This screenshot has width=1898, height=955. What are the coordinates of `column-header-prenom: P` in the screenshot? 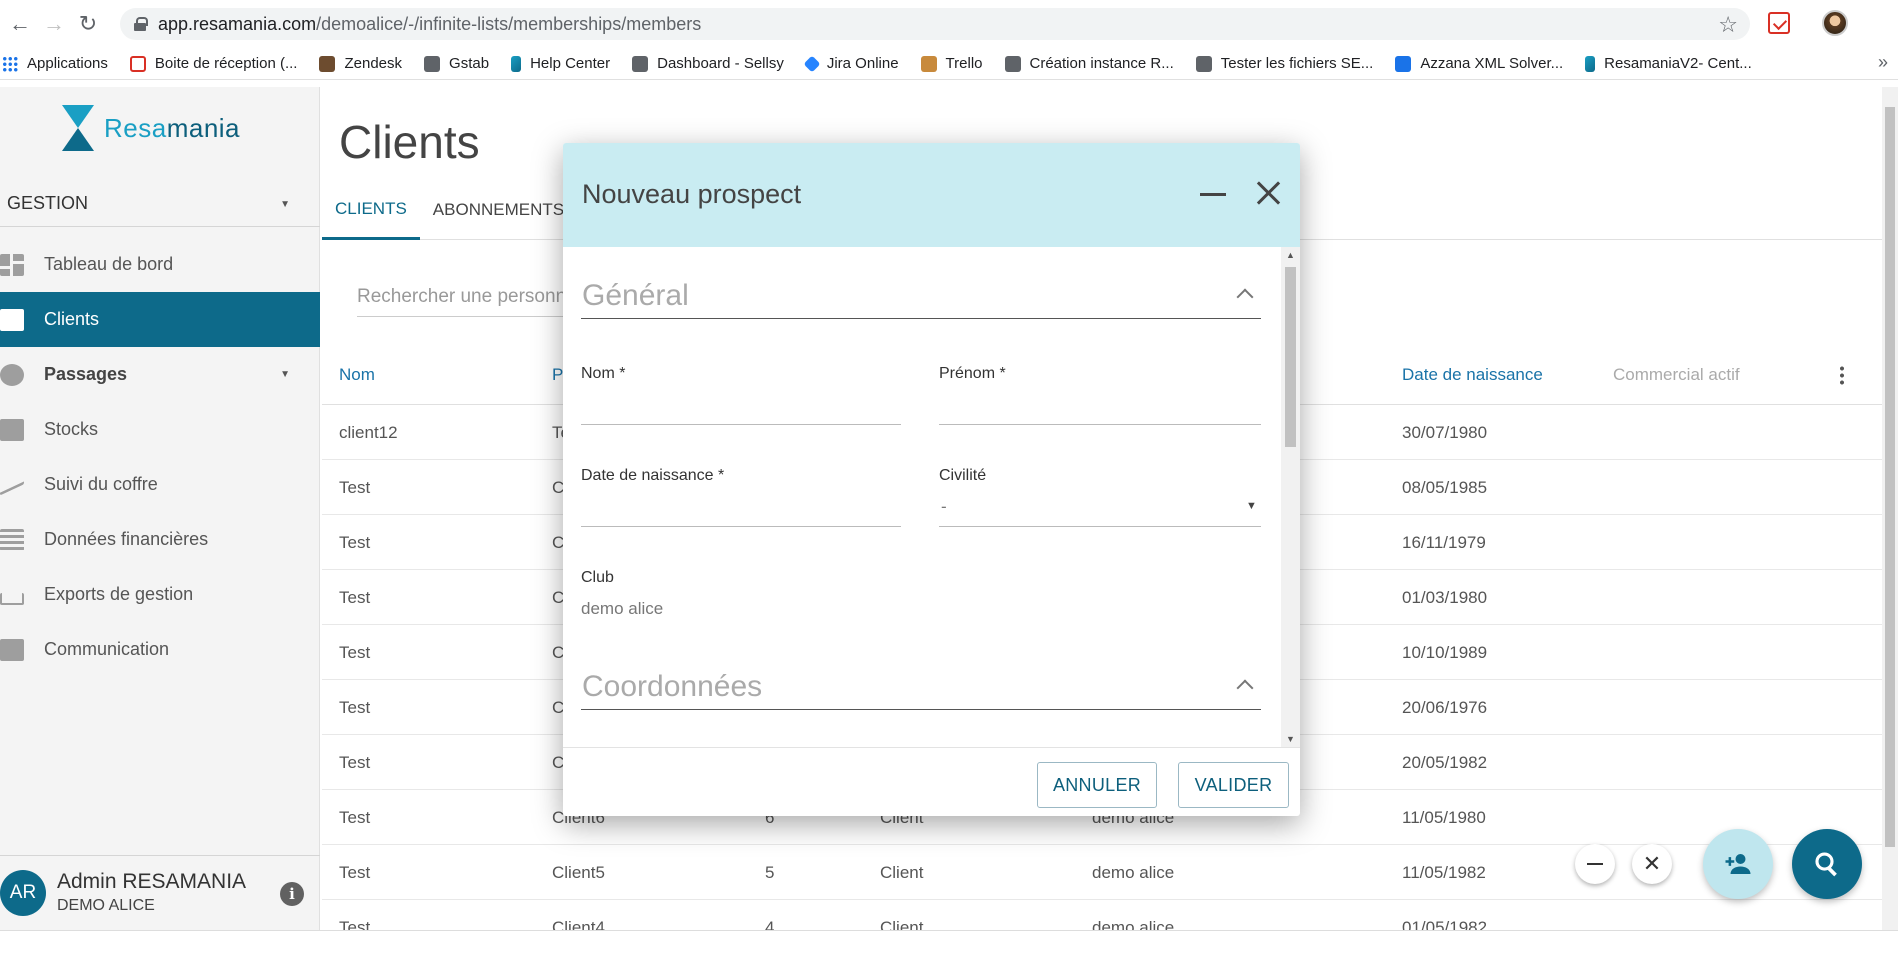 It's located at (557, 375).